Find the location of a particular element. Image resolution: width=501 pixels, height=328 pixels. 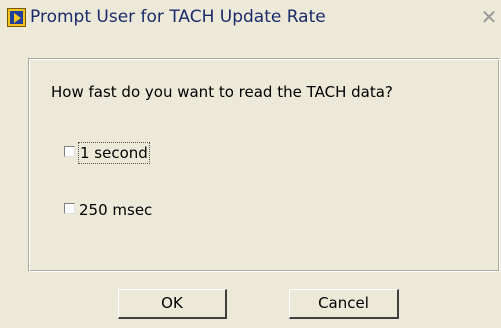

window-title: Prompt User for TACH Update Rate is located at coordinates (178, 17).